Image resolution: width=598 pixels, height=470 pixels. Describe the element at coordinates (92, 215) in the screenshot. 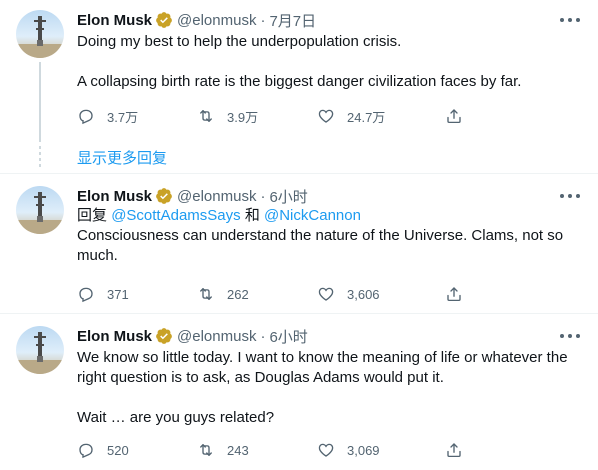

I see `replying-prefix: 回复` at that location.